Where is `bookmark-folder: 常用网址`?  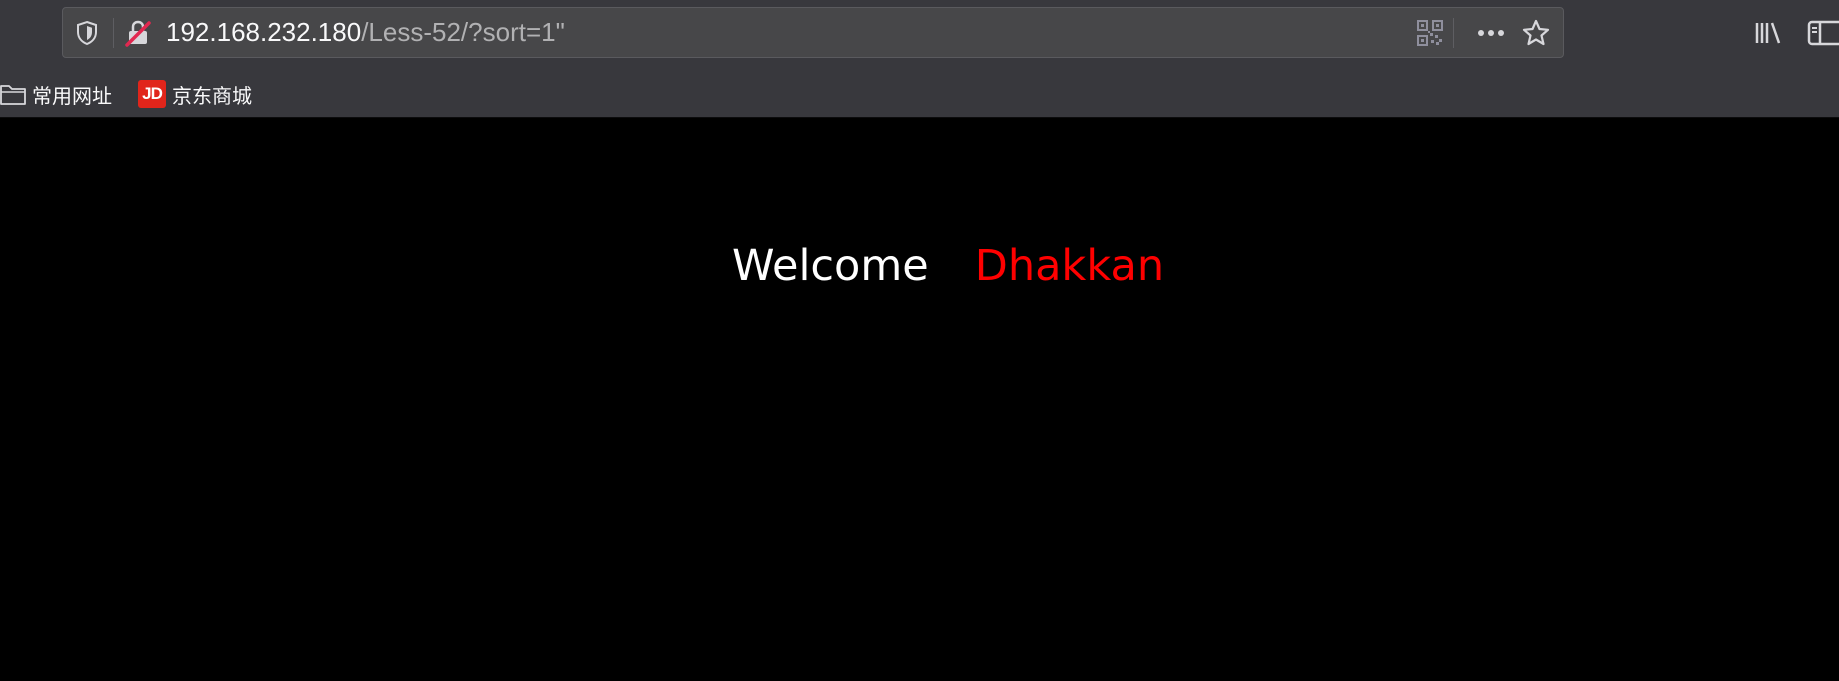 bookmark-folder: 常用网址 is located at coordinates (56, 94).